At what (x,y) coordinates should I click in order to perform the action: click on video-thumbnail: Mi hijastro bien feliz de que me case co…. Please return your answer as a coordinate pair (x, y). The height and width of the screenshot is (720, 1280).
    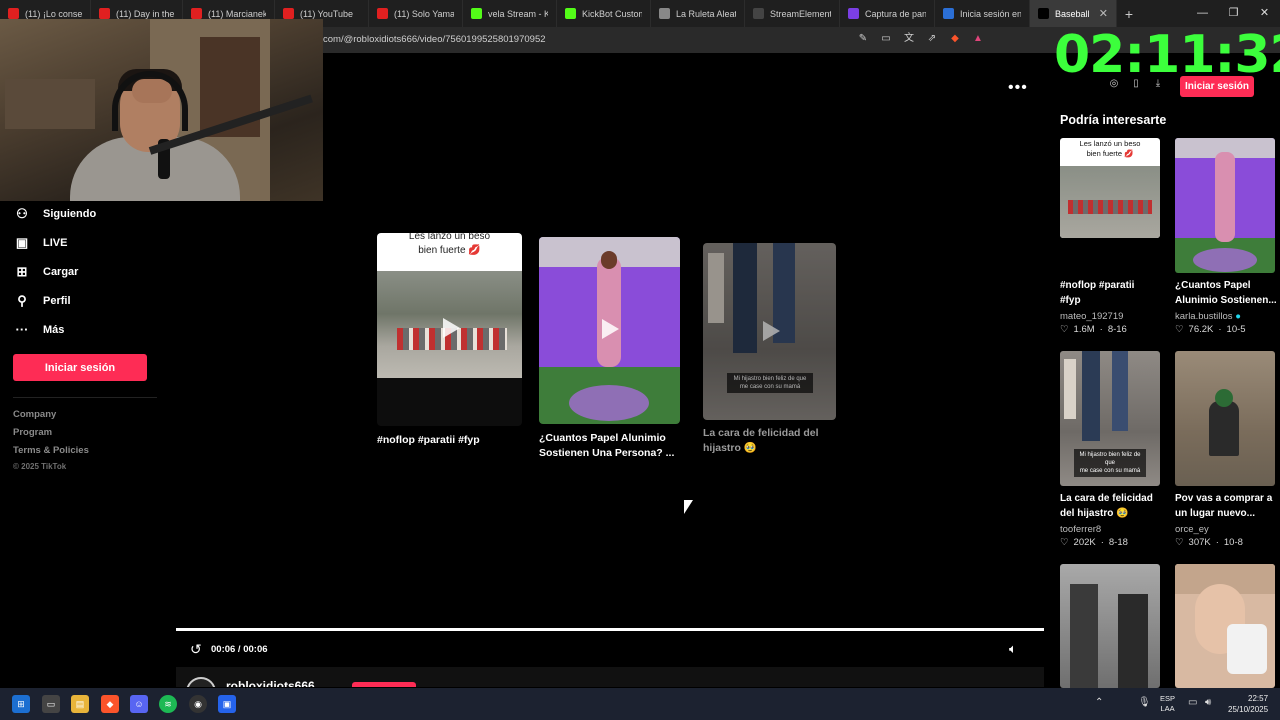
    Looking at the image, I should click on (1110, 418).